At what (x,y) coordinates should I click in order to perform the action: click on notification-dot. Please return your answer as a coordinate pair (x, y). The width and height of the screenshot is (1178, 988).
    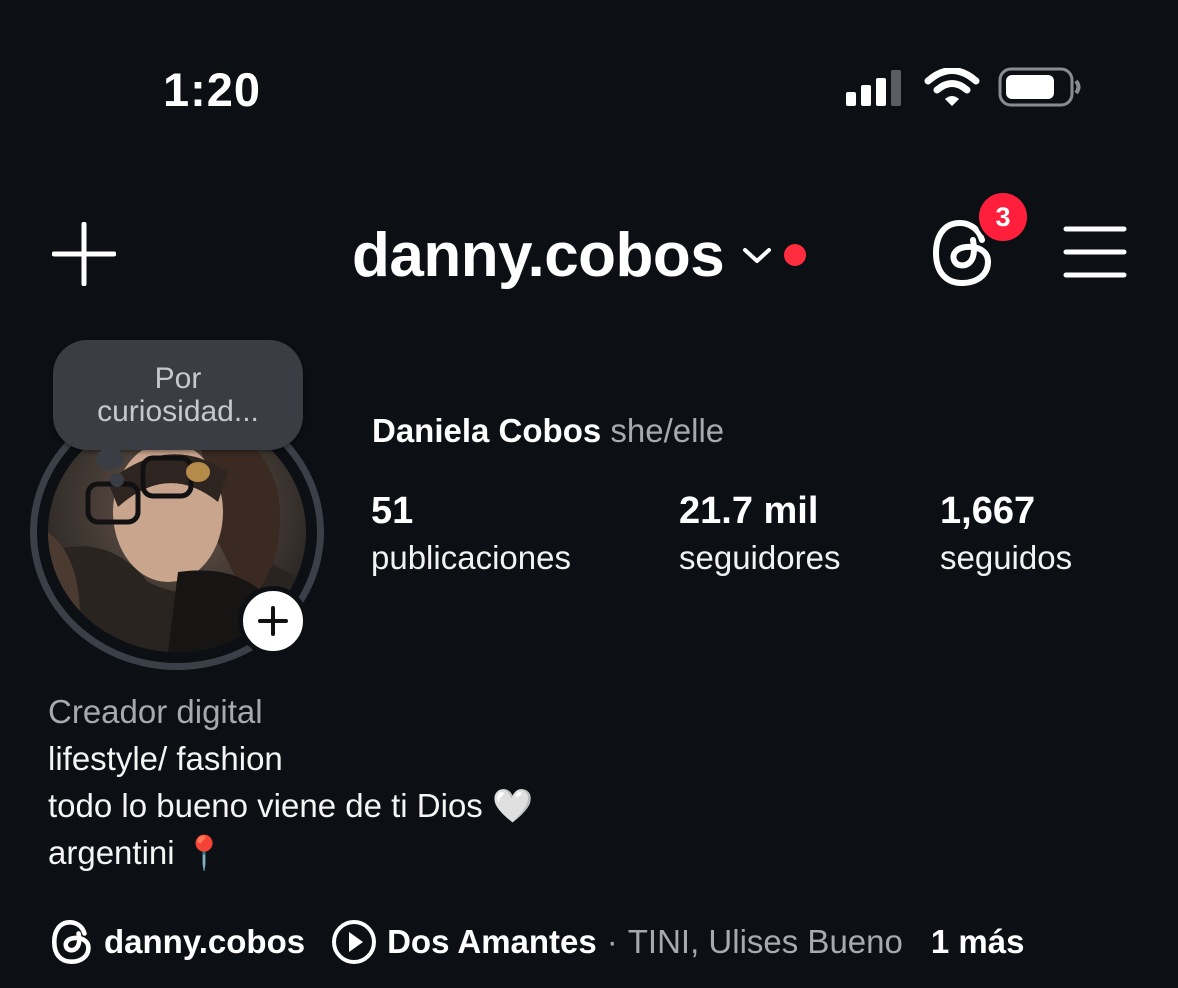
    Looking at the image, I should click on (795, 255).